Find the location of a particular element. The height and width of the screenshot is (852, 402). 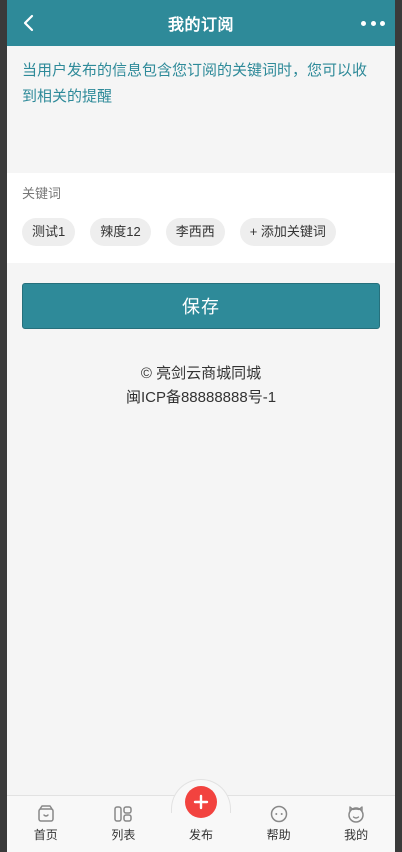

back-icon is located at coordinates (29, 23).